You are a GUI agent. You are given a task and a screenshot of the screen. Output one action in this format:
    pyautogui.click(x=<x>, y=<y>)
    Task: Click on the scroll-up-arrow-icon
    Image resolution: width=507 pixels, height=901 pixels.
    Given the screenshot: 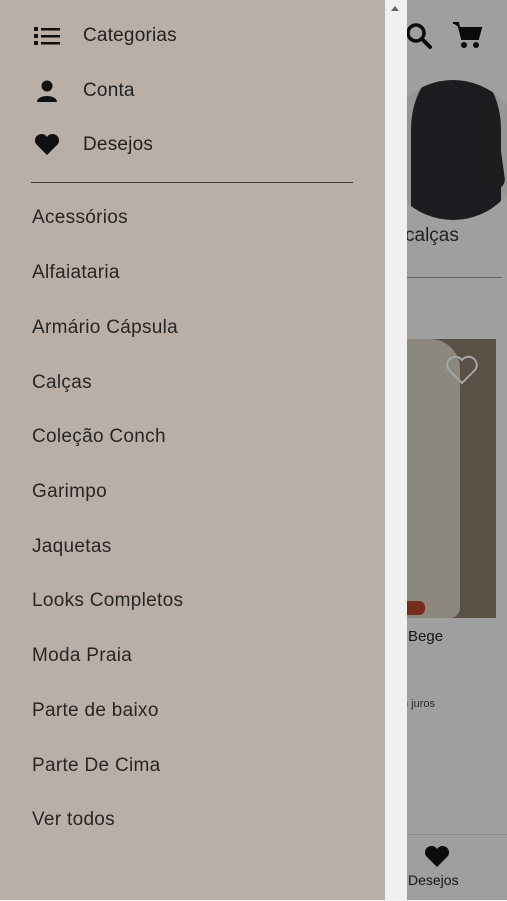 What is the action you would take?
    pyautogui.click(x=395, y=8)
    